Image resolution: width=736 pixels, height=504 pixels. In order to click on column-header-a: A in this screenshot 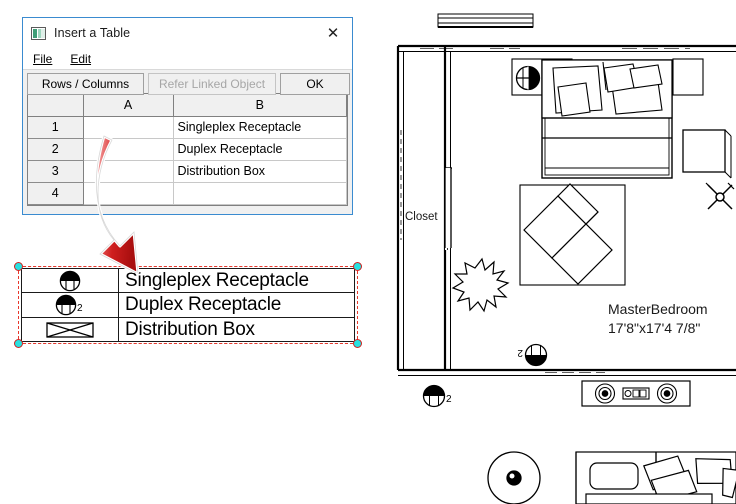, I will do `click(128, 105)`.